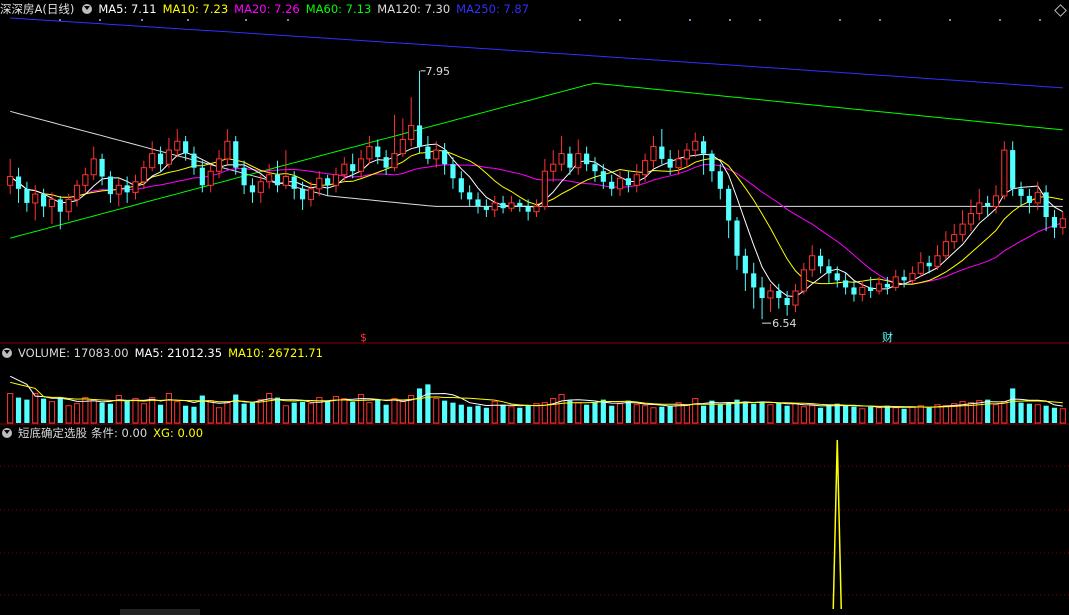 The image size is (1069, 615). I want to click on low-price-label: 6.54, so click(784, 323).